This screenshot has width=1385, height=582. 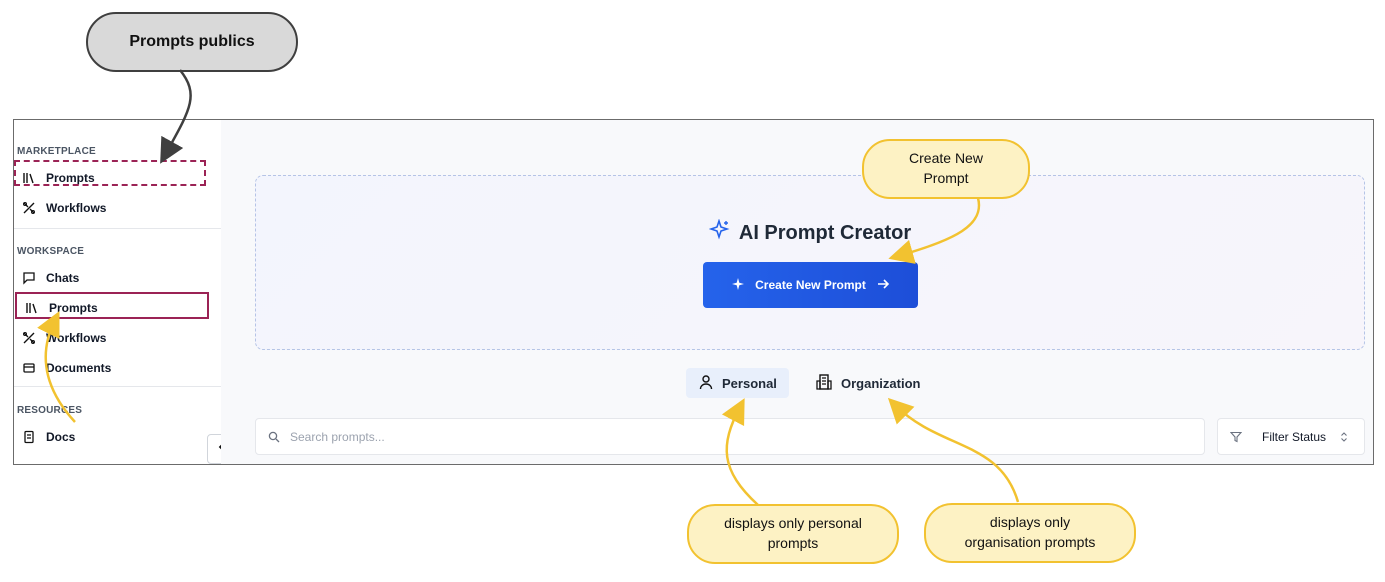 I want to click on callout-organisation-text: displays only organisation prompts, so click(x=1030, y=532).